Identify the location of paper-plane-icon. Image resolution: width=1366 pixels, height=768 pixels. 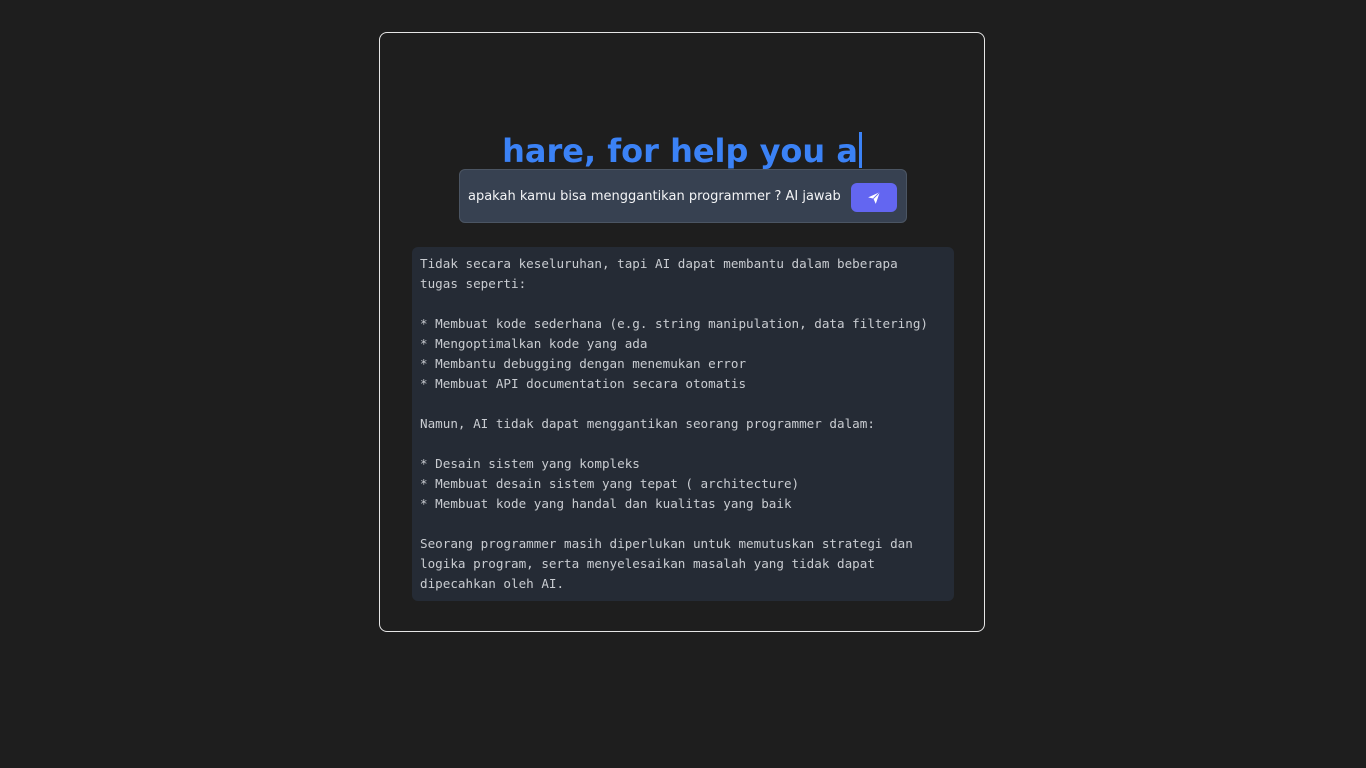
(874, 198).